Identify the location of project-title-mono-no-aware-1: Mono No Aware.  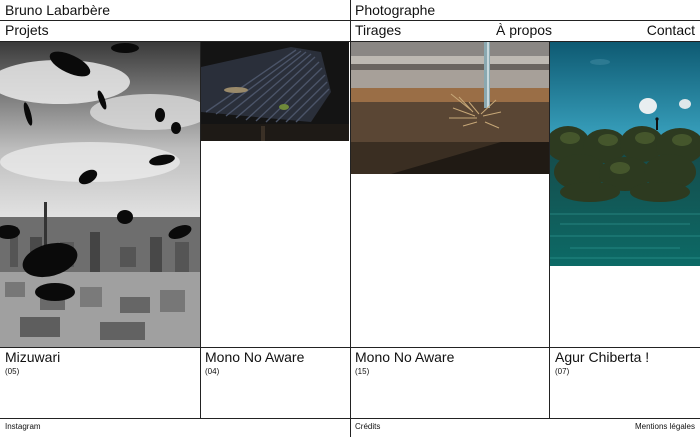
(254, 357).